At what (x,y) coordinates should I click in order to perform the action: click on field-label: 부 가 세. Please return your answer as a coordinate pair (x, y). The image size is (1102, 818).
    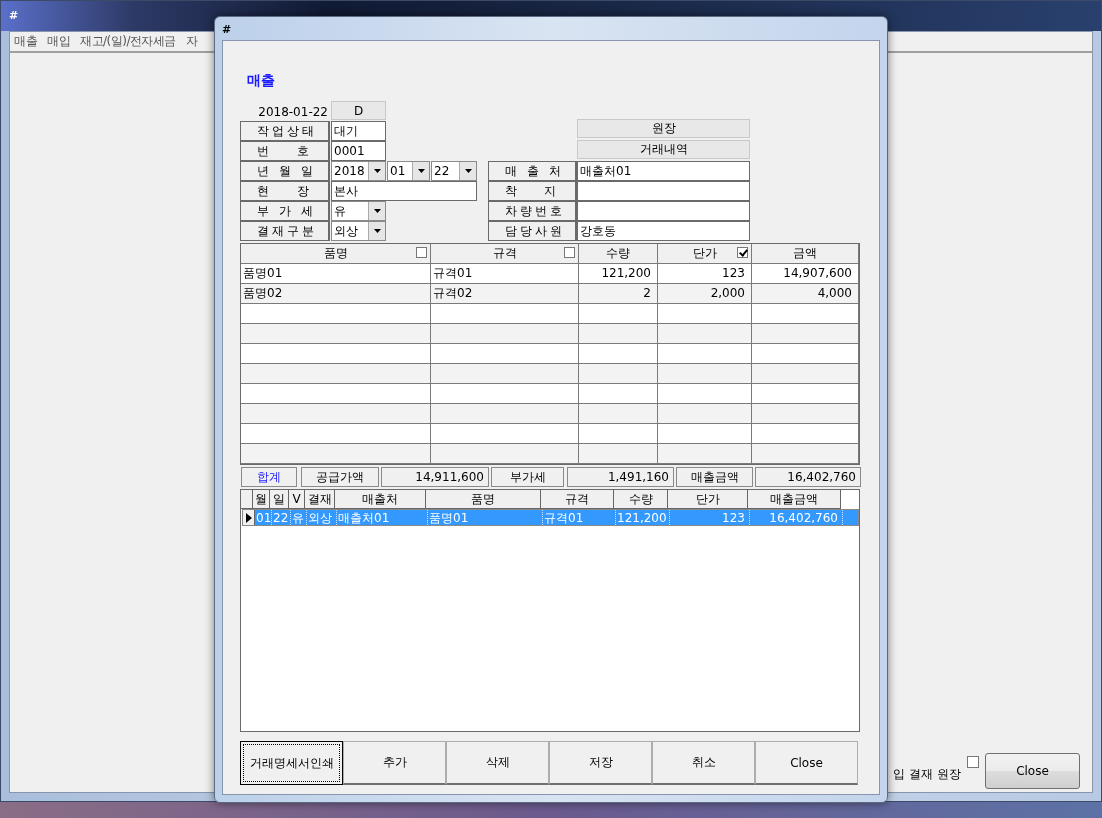
    Looking at the image, I should click on (285, 211).